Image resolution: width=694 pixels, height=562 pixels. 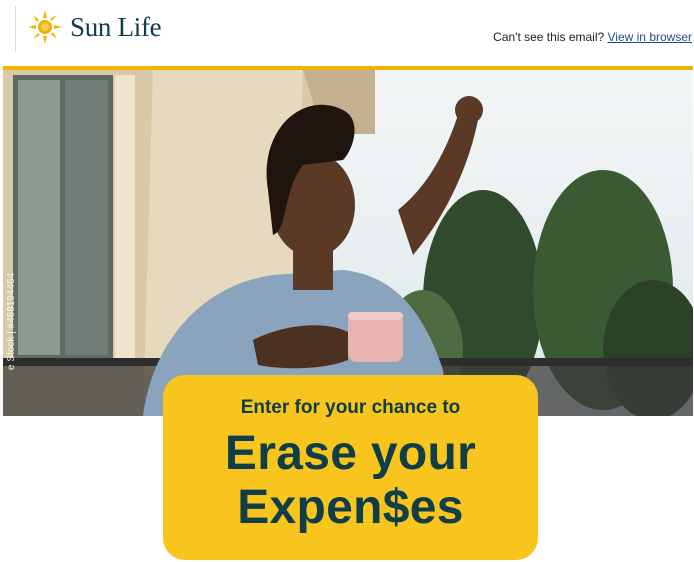 I want to click on promo-kicker: Enter for your chance to, so click(x=350, y=407).